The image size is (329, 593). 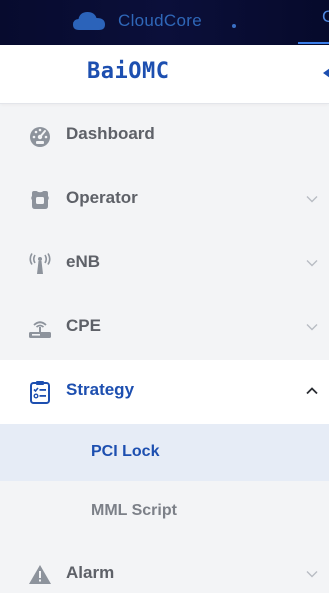 What do you see at coordinates (164, 136) in the screenshot?
I see `sidebar-item-dashboard: Dashboard` at bounding box center [164, 136].